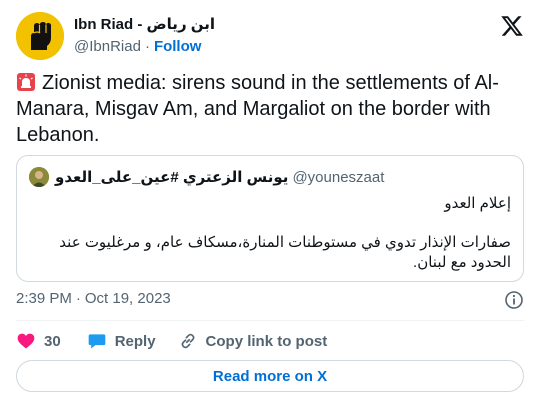  I want to click on raised-fist-icon, so click(40, 36).